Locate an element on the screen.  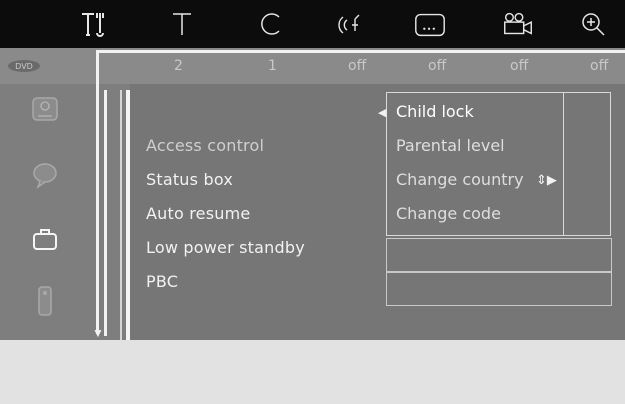
submenu-value-box is located at coordinates (587, 164).